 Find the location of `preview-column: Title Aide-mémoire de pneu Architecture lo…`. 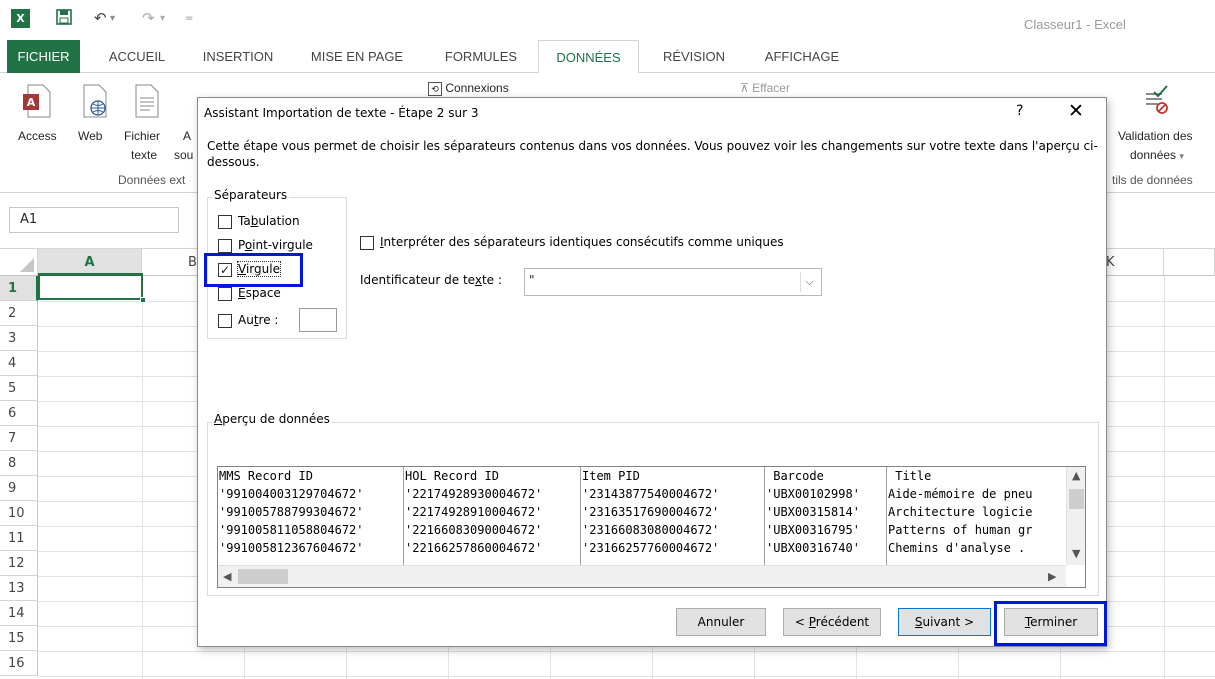

preview-column: Title Aide-mémoire de pneu Architecture lo… is located at coordinates (976, 516).